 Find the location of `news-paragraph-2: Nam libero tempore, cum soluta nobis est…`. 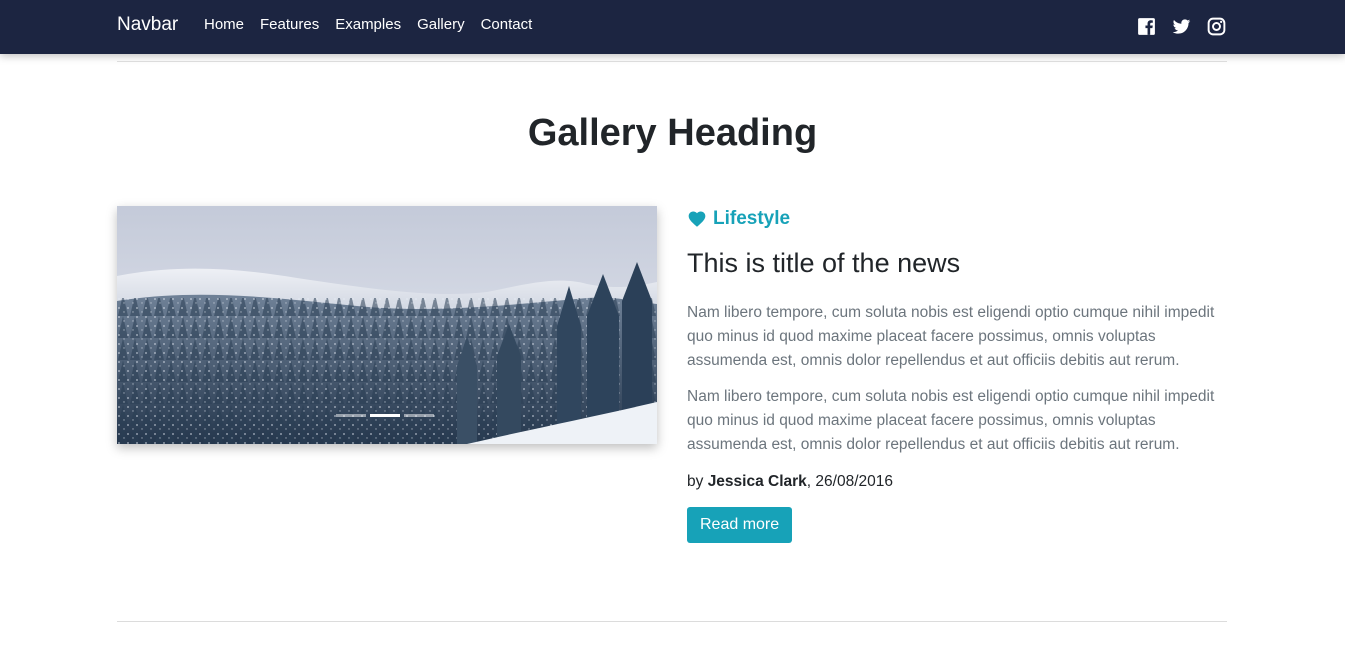

news-paragraph-2: Nam libero tempore, cum soluta nobis est… is located at coordinates (951, 420).